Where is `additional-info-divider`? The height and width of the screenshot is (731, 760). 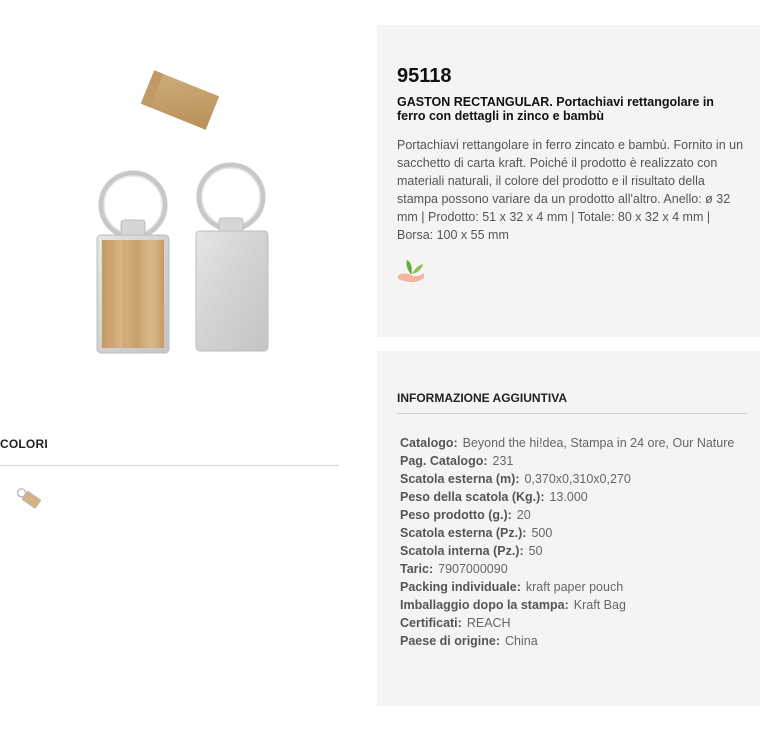
additional-info-divider is located at coordinates (572, 413).